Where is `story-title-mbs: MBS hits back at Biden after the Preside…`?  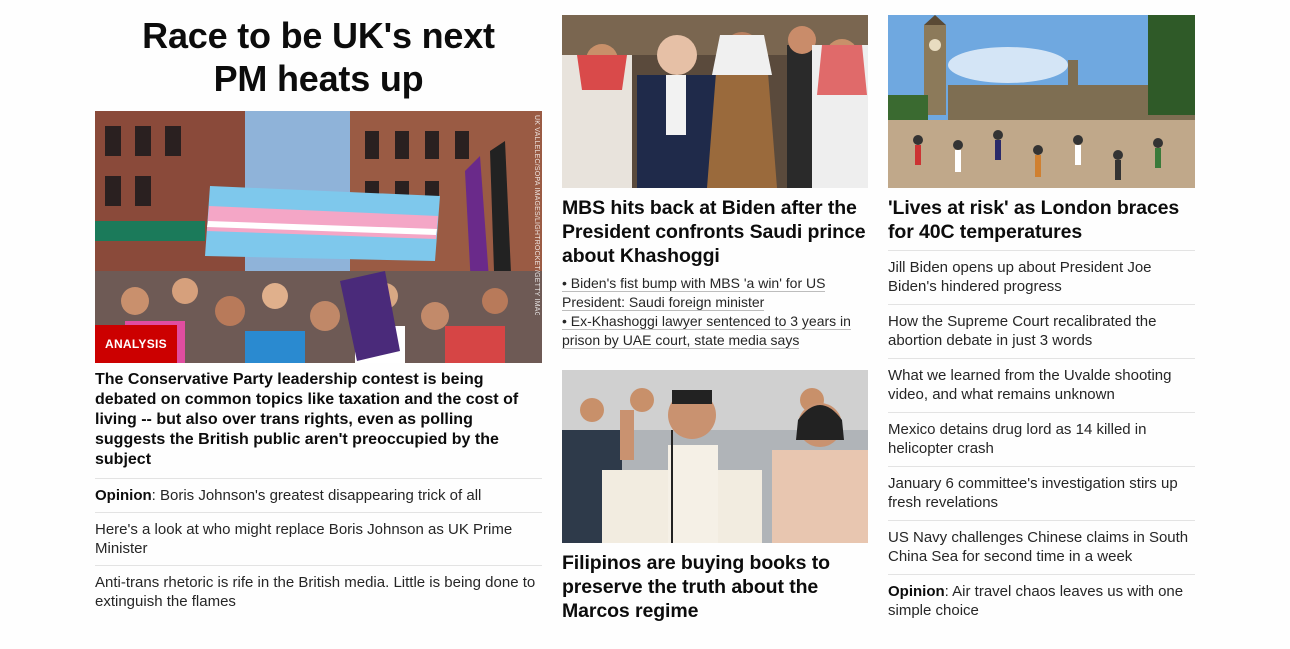
story-title-mbs: MBS hits back at Biden after the Preside… is located at coordinates (715, 232).